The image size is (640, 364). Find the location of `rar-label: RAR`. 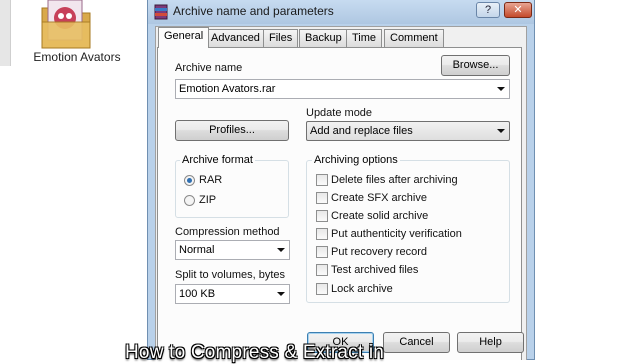

rar-label: RAR is located at coordinates (210, 180).